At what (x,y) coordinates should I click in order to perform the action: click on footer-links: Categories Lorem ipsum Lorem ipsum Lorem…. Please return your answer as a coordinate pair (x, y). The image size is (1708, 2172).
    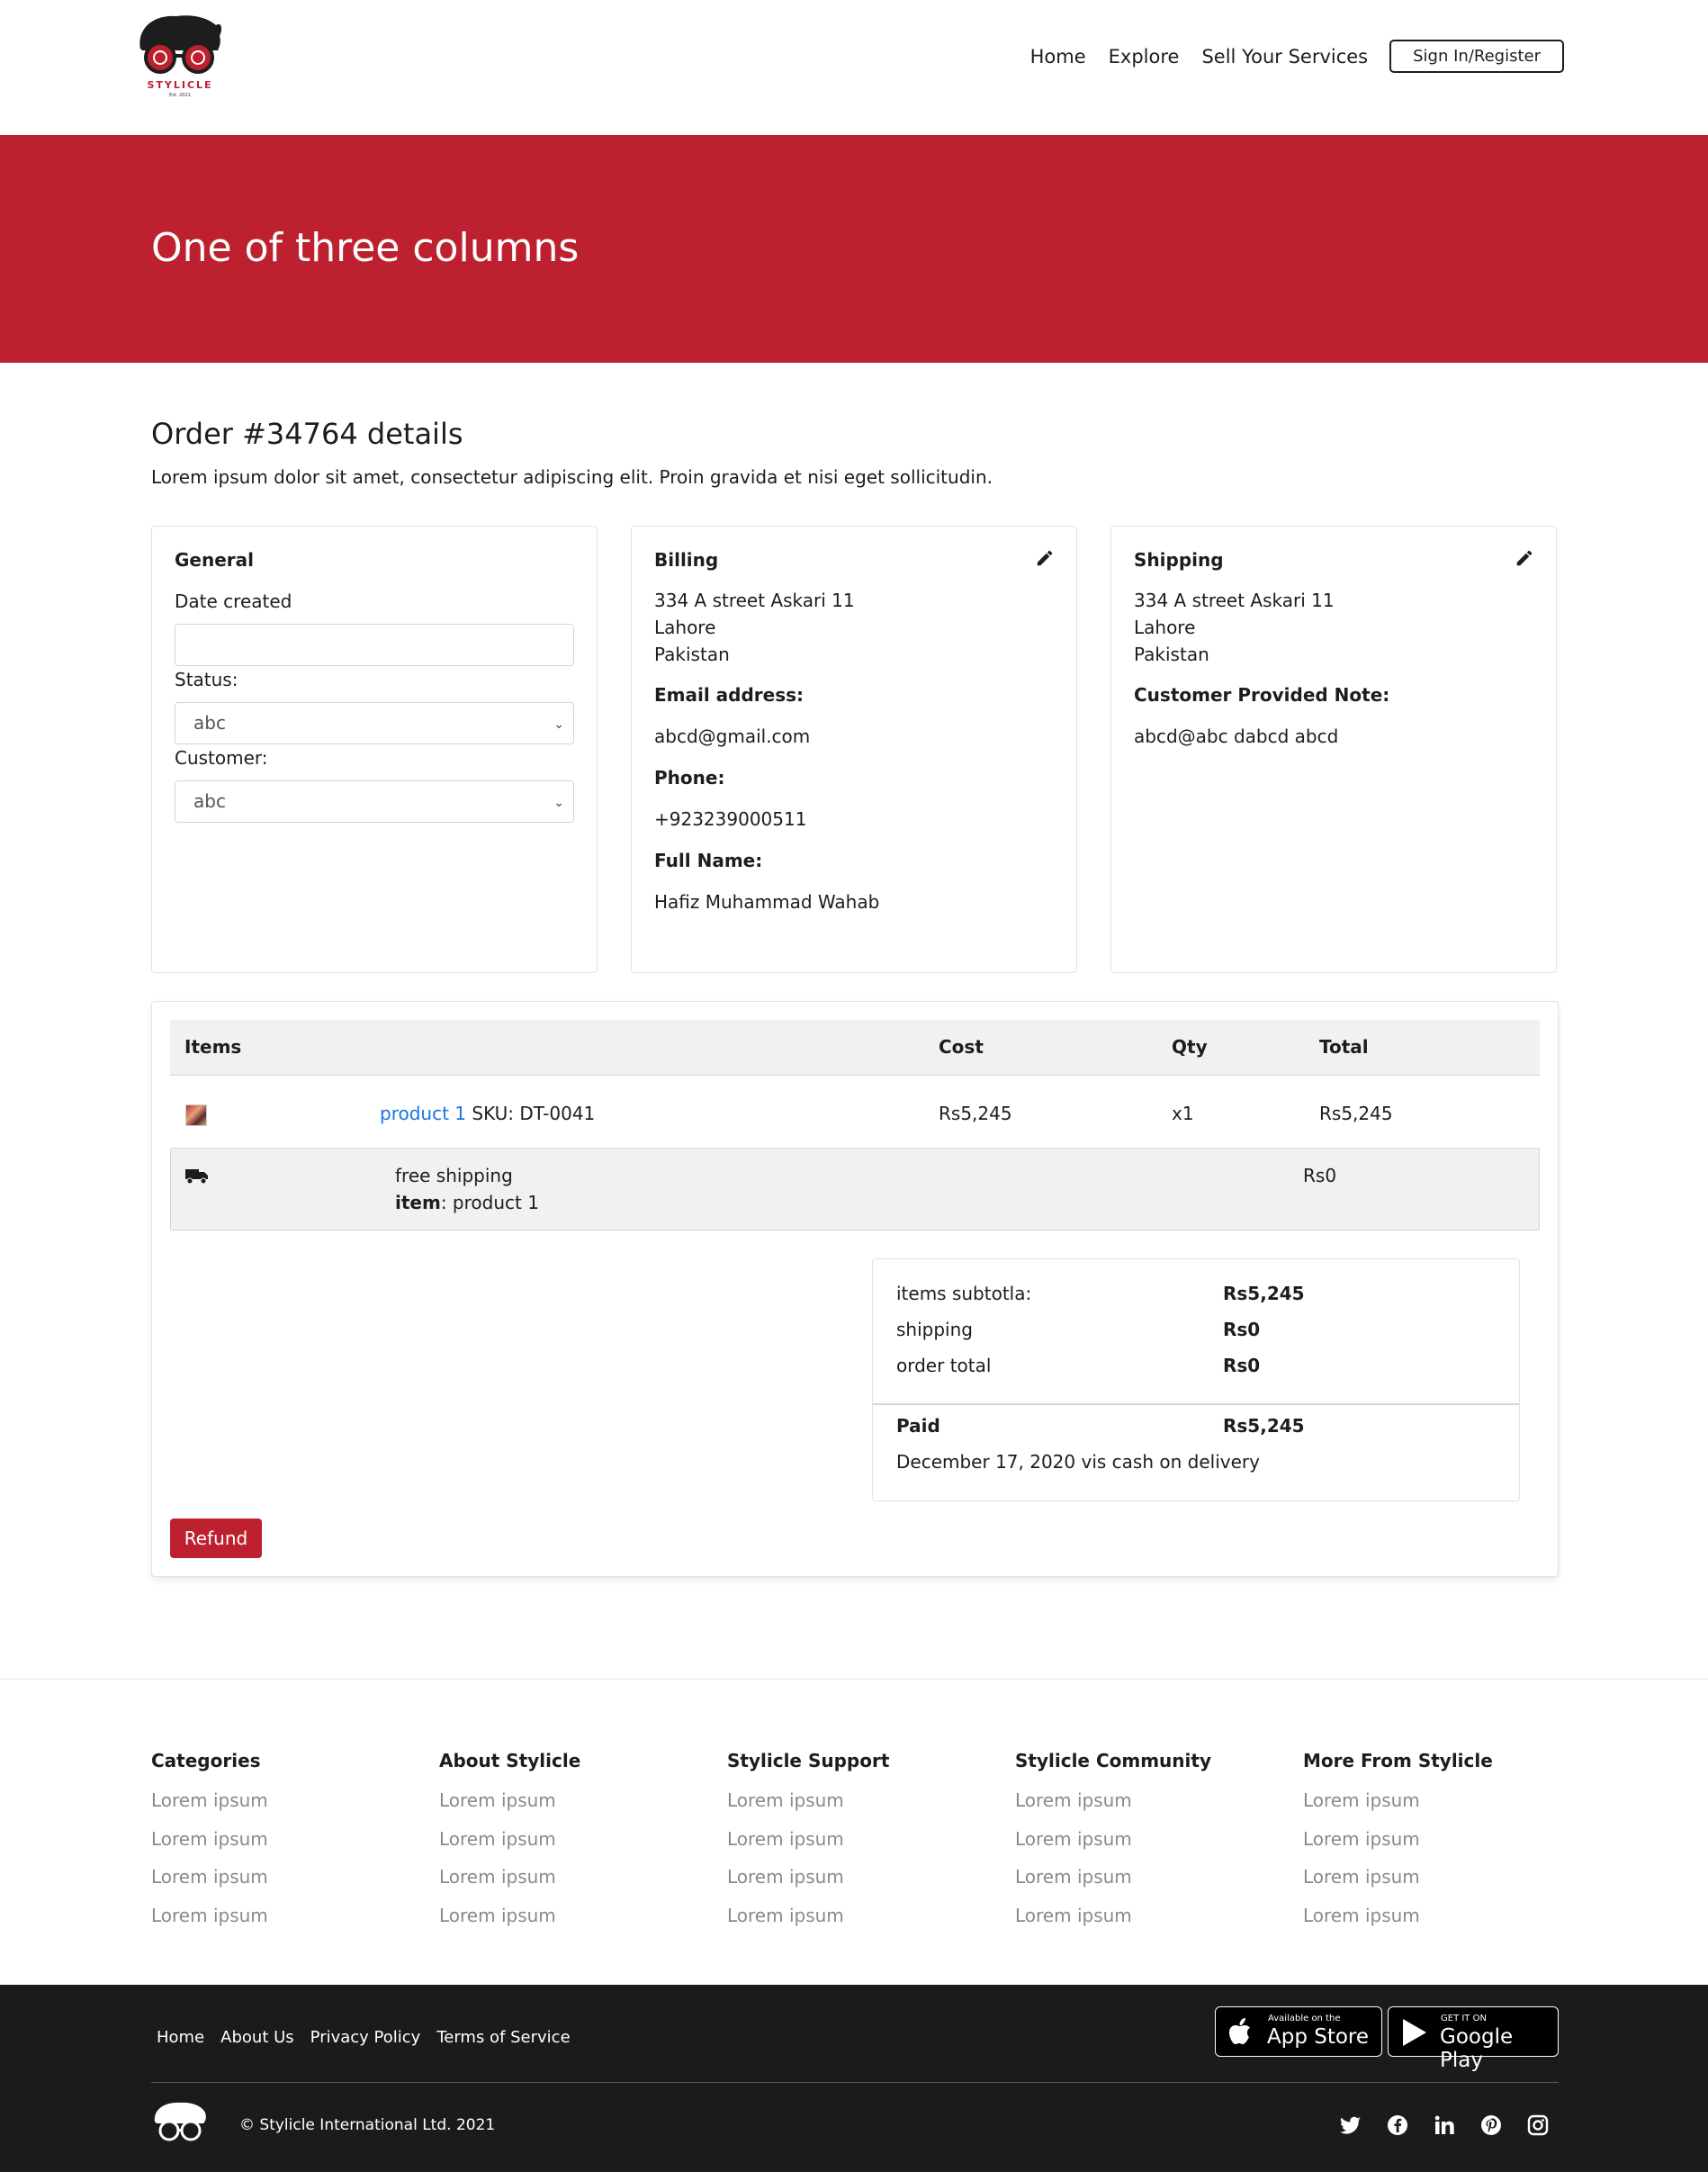
    Looking at the image, I should click on (854, 1832).